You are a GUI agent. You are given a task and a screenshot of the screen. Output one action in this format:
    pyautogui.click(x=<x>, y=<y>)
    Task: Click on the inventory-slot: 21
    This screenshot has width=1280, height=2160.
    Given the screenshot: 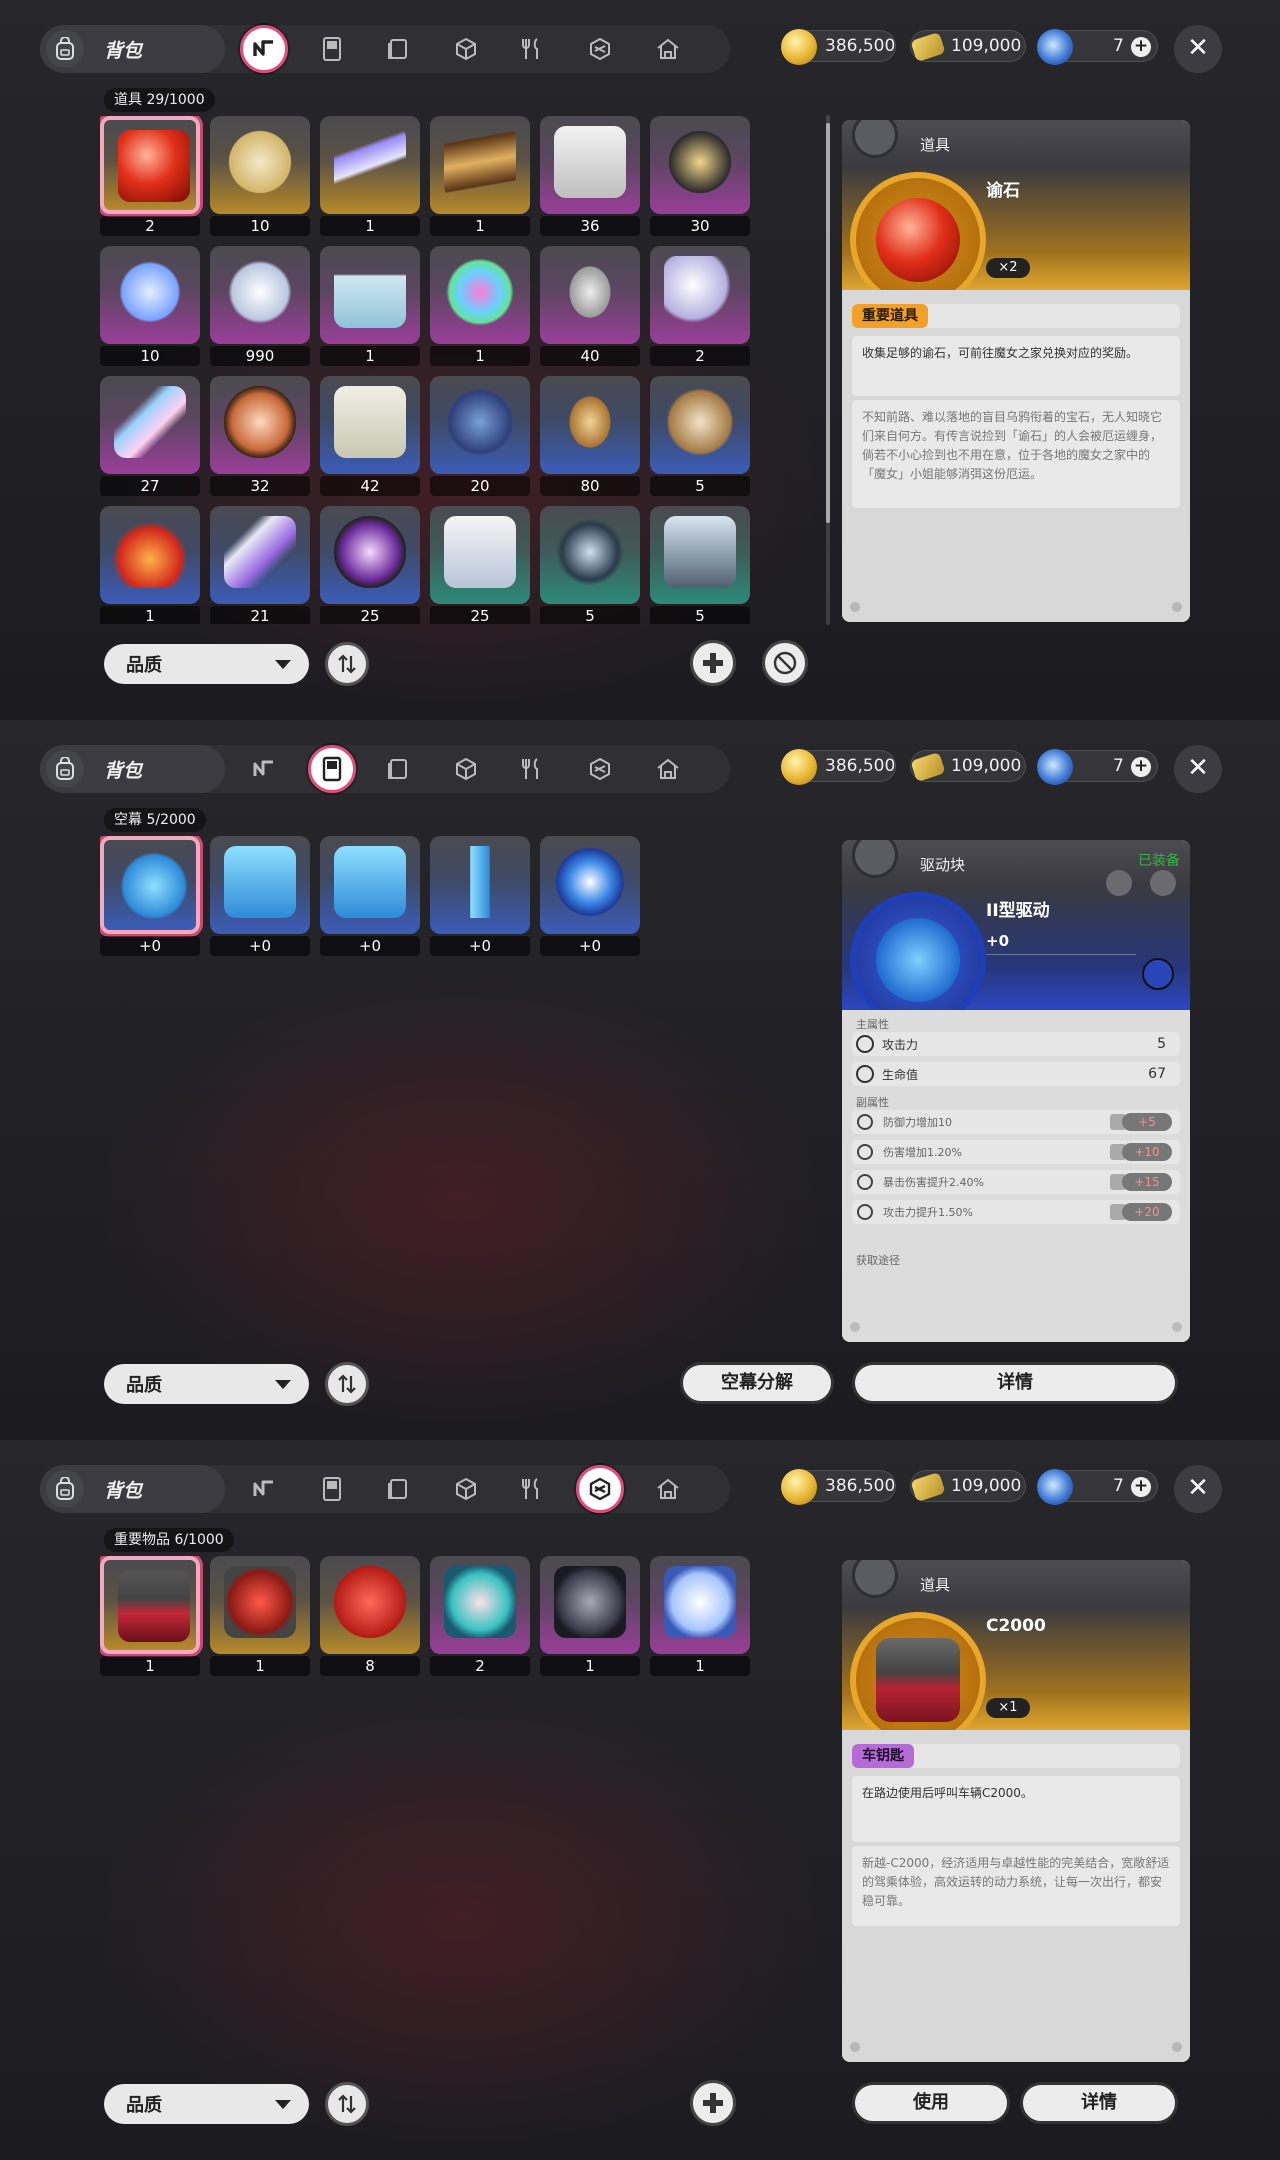 What is the action you would take?
    pyautogui.click(x=261, y=565)
    